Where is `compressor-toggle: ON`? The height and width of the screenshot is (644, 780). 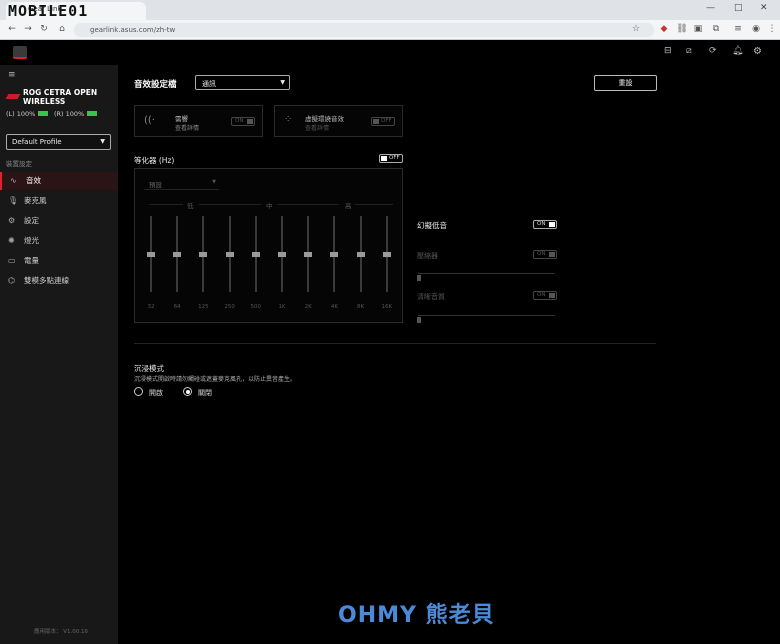 compressor-toggle: ON is located at coordinates (545, 254).